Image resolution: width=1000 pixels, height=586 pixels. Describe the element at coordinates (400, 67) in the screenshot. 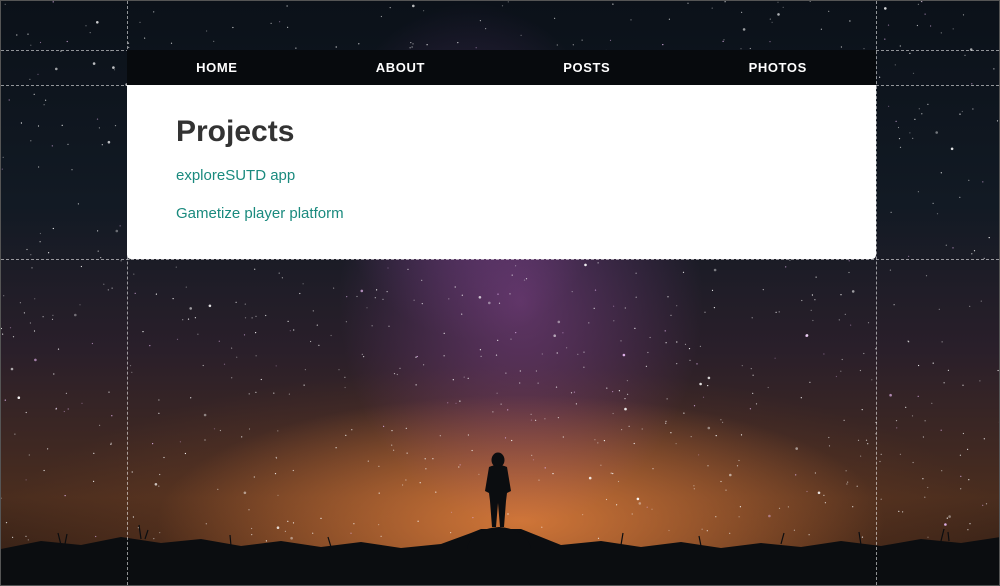

I see `nav-link-about: ABOUT` at that location.